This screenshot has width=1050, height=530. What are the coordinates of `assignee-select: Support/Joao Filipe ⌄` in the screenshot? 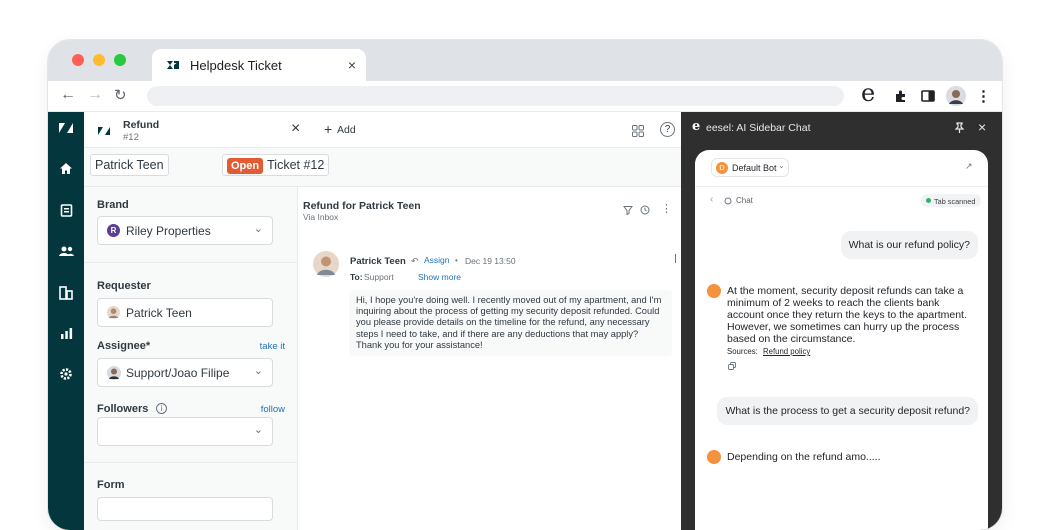 It's located at (185, 372).